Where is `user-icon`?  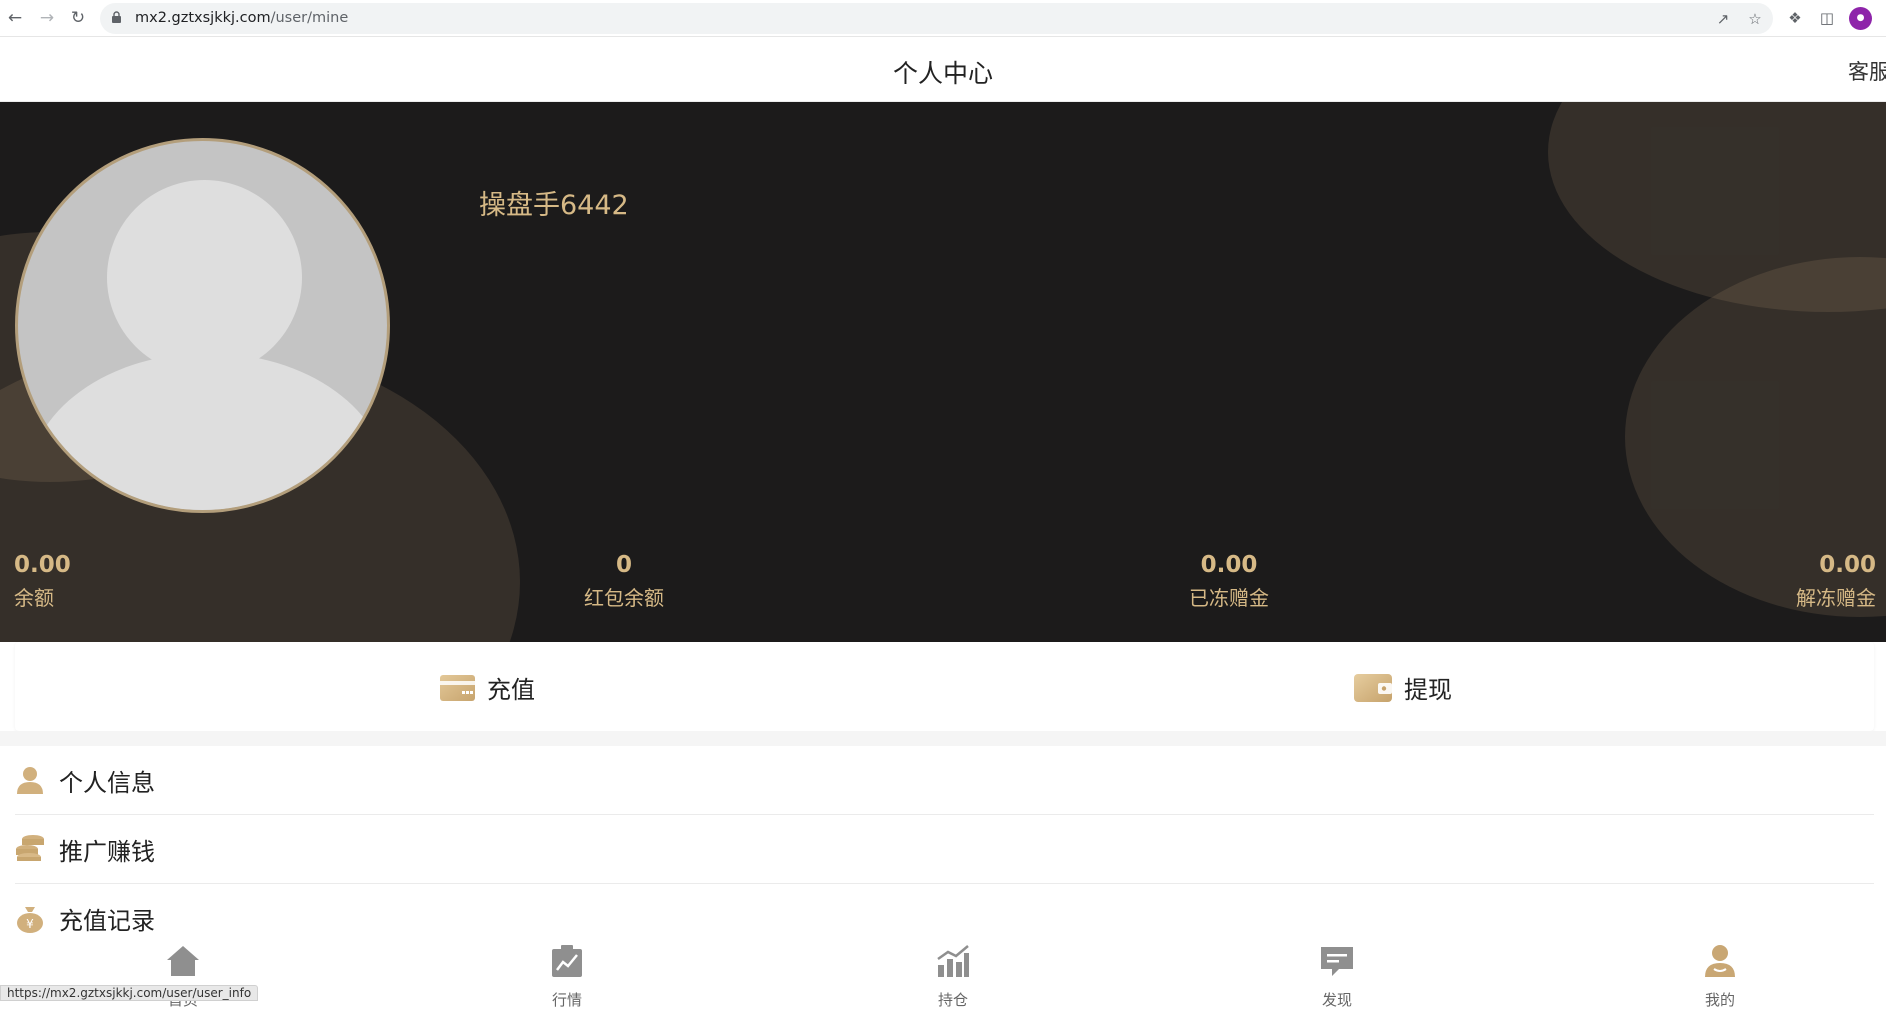
user-icon is located at coordinates (30, 780).